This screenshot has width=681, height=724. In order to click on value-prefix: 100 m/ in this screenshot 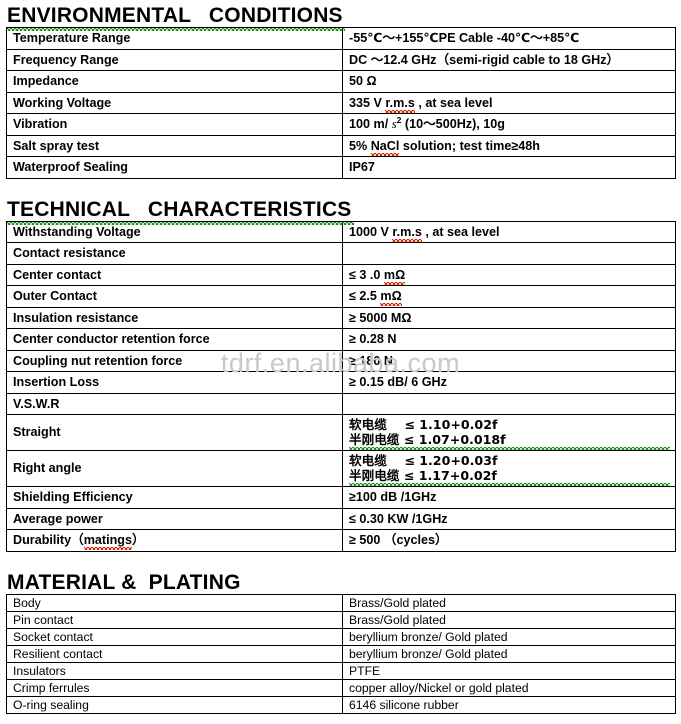, I will do `click(370, 124)`.